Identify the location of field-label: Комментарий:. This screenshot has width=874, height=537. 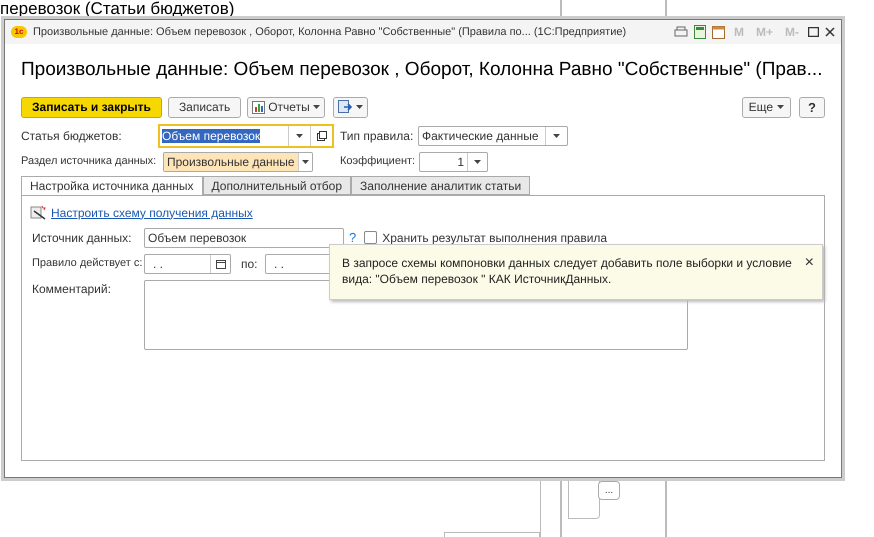
(71, 289).